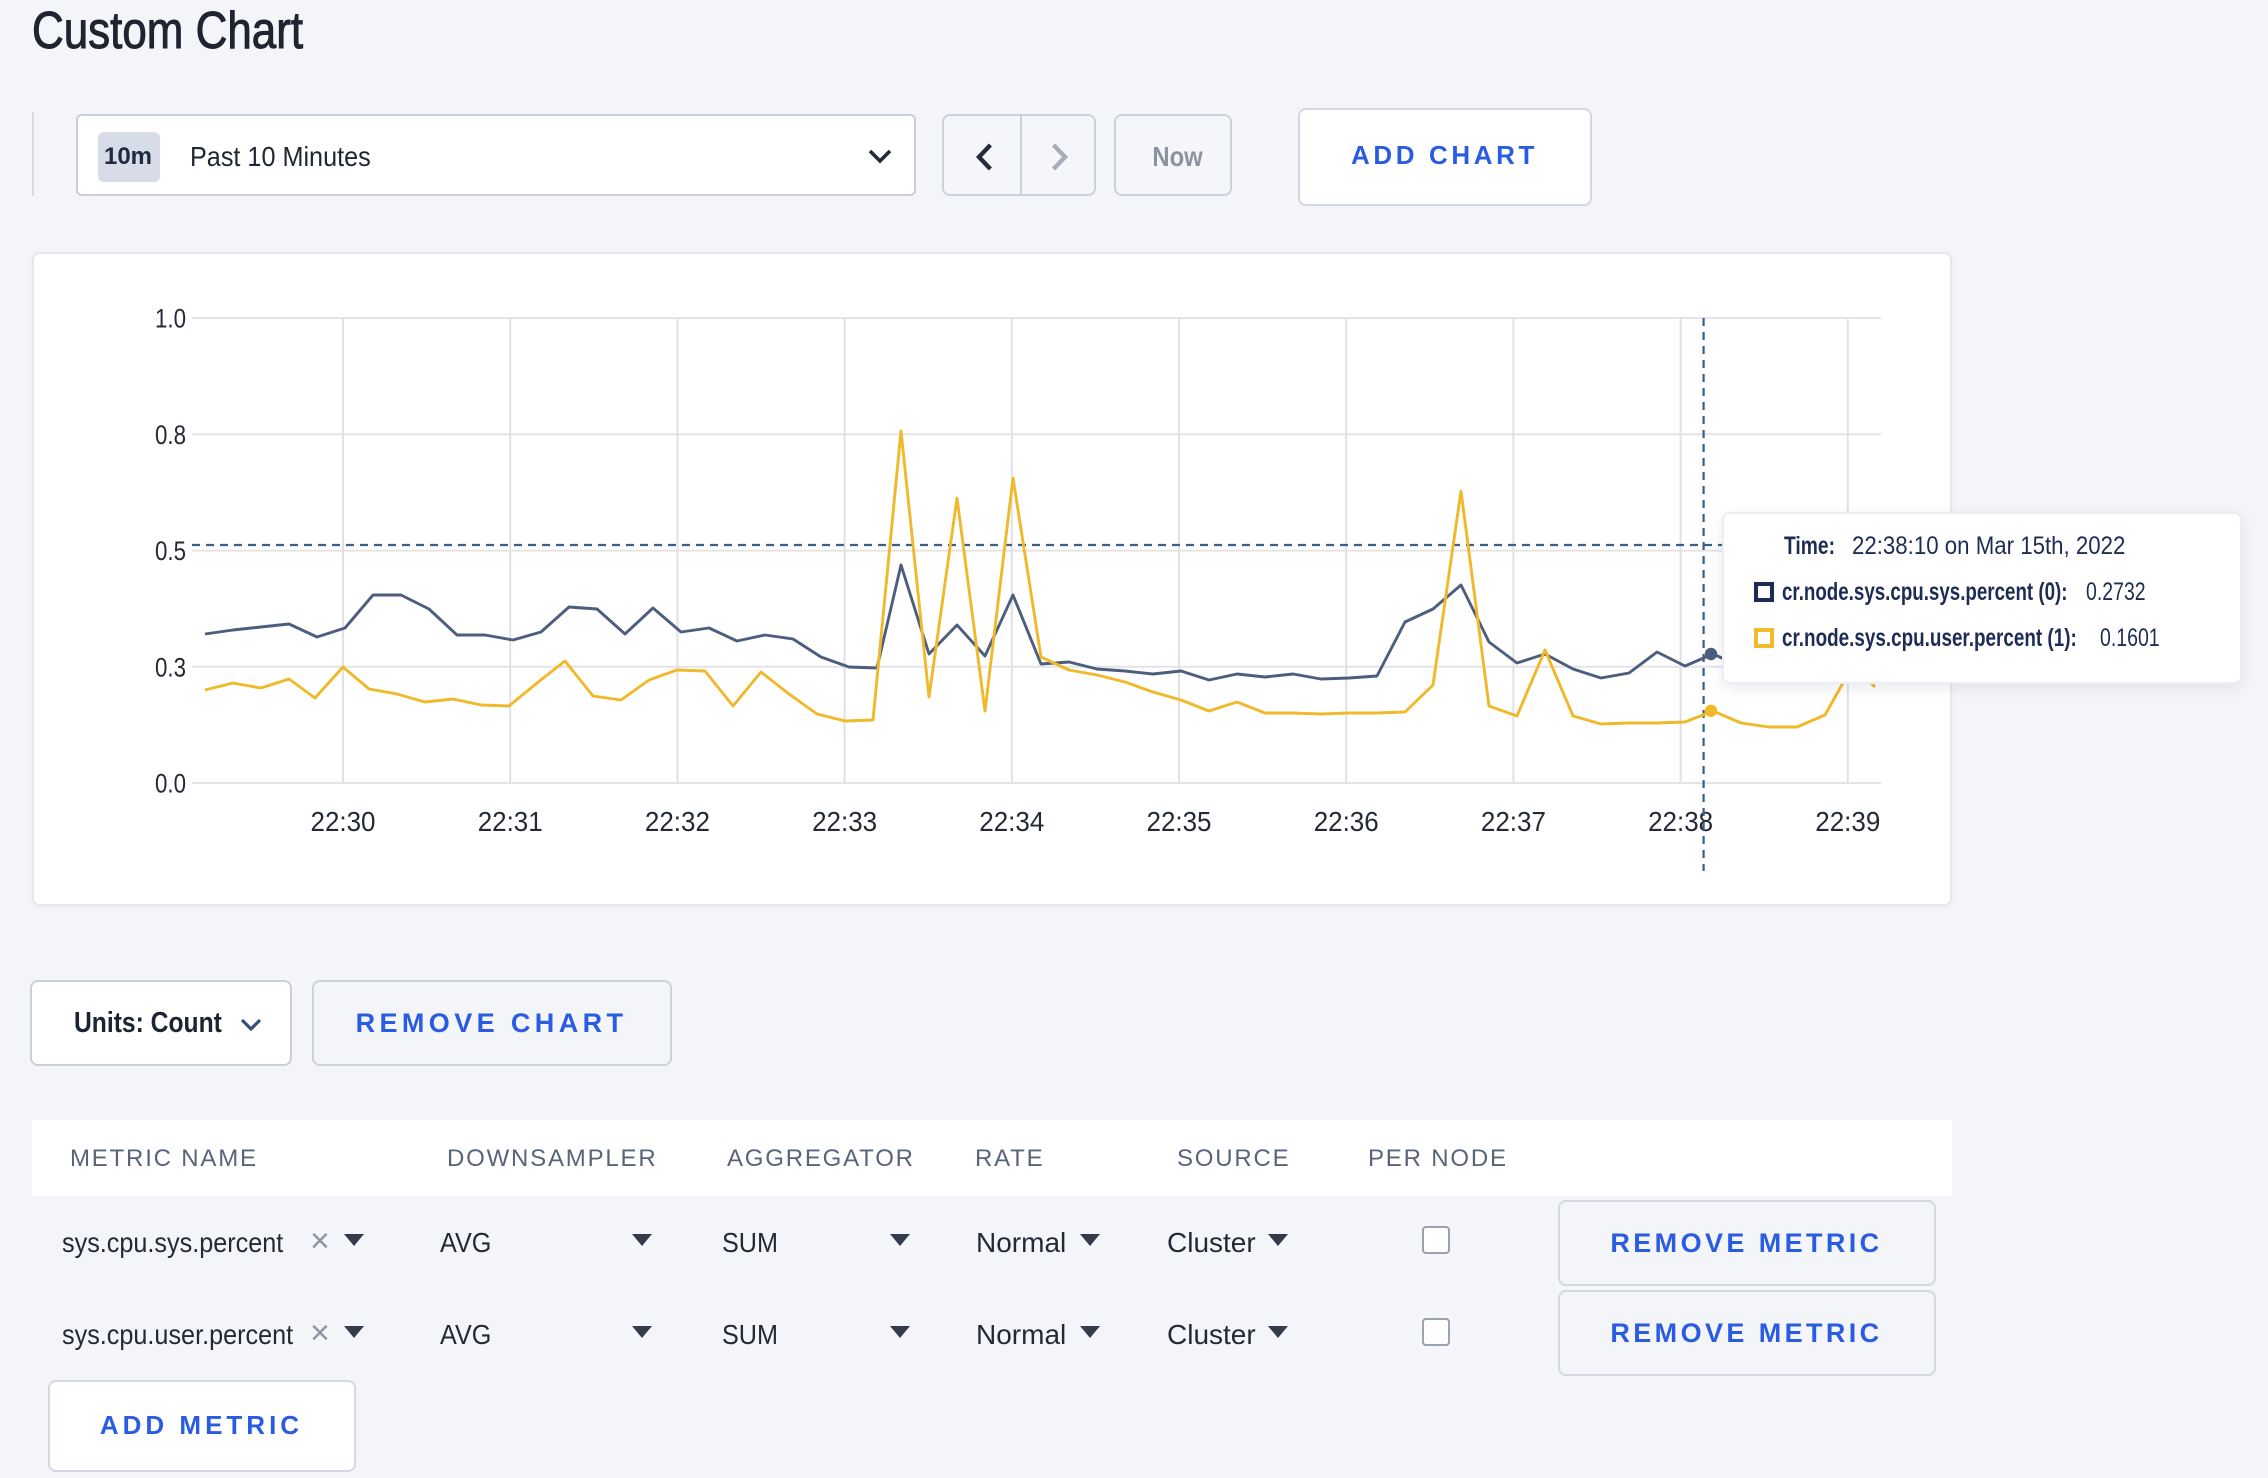 This screenshot has height=1478, width=2268. What do you see at coordinates (1513, 821) in the screenshot?
I see `svg-text: 22:37` at bounding box center [1513, 821].